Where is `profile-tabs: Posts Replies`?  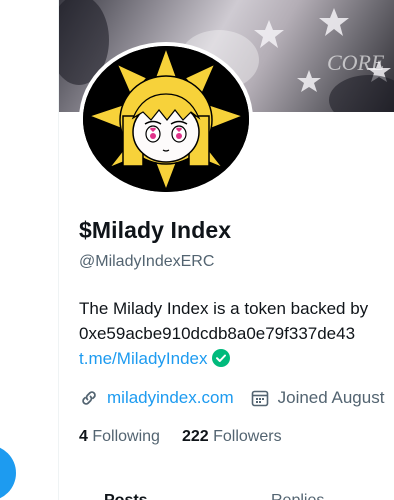
profile-tabs: Posts Replies is located at coordinates (226, 494).